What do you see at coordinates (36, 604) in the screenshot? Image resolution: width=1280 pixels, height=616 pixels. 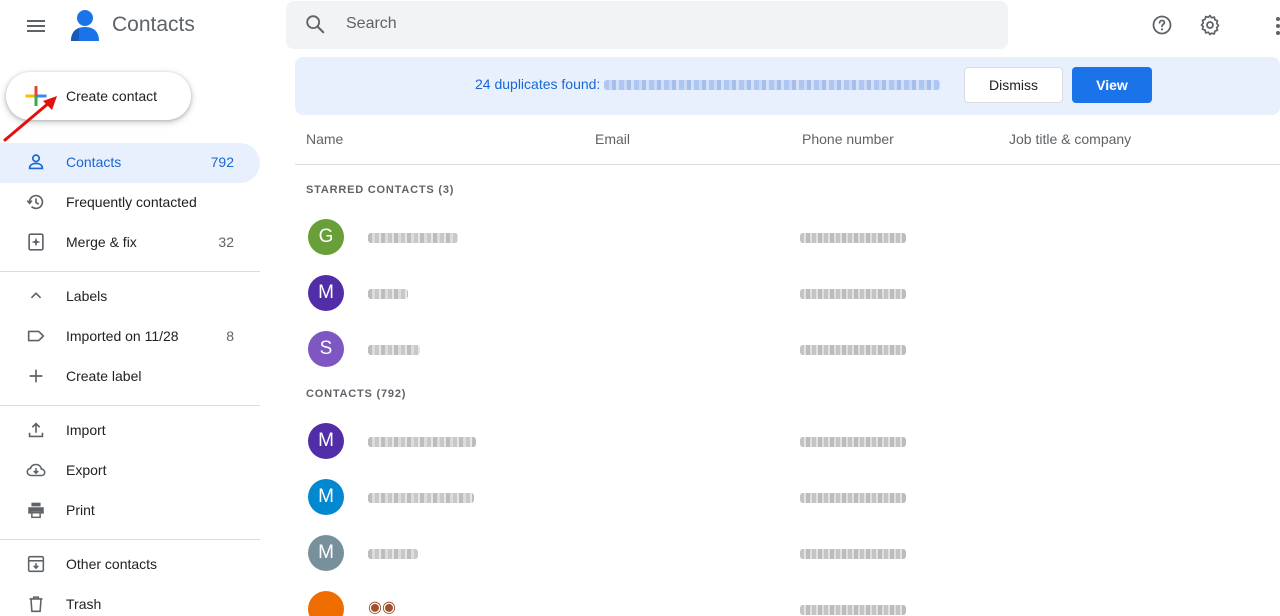 I see `trash-icon` at bounding box center [36, 604].